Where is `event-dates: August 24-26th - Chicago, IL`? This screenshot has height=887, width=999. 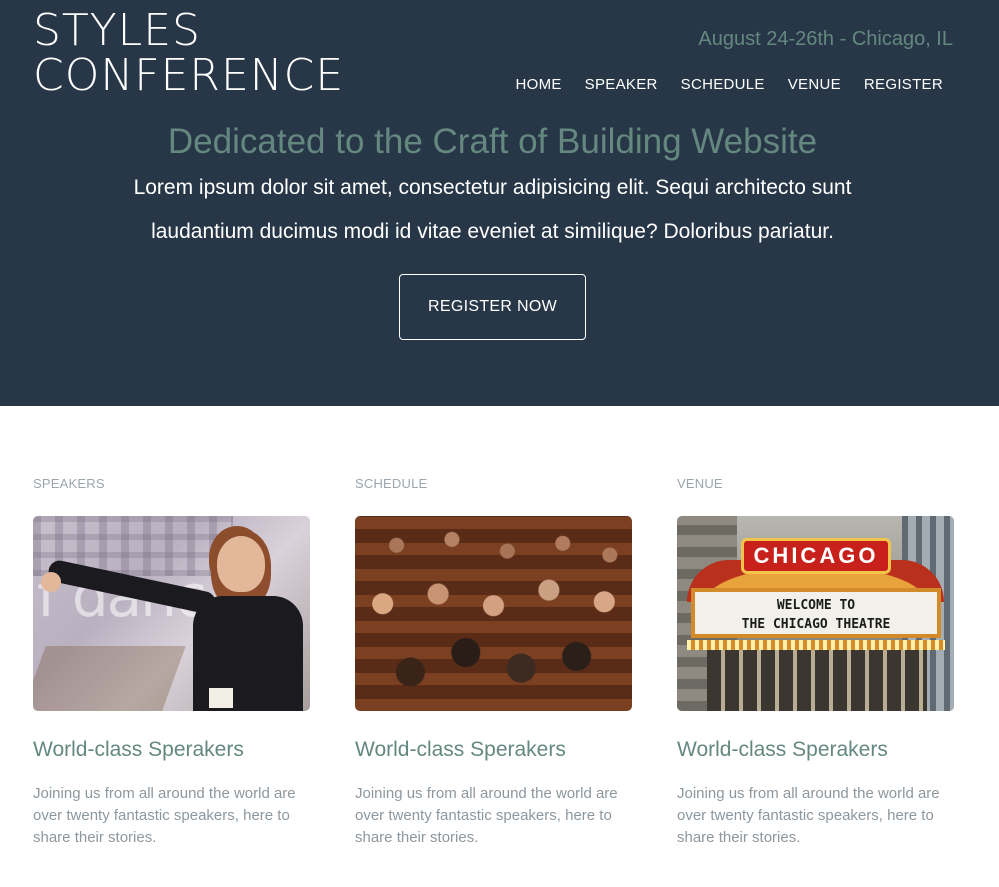
event-dates: August 24-26th - Chicago, IL is located at coordinates (825, 39).